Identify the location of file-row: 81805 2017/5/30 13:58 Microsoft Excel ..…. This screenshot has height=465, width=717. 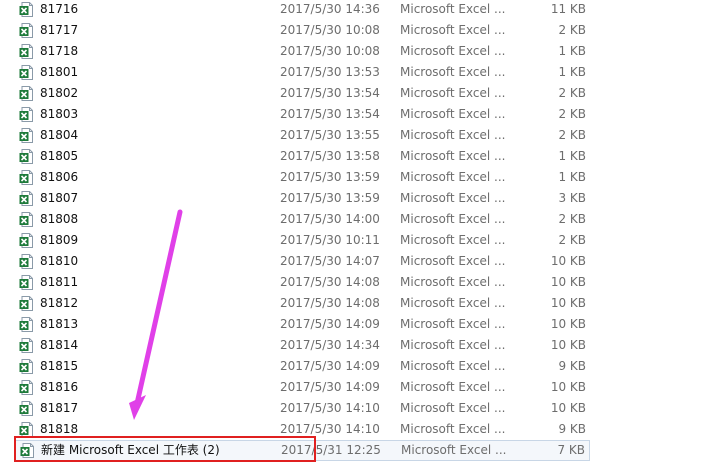
(302, 156).